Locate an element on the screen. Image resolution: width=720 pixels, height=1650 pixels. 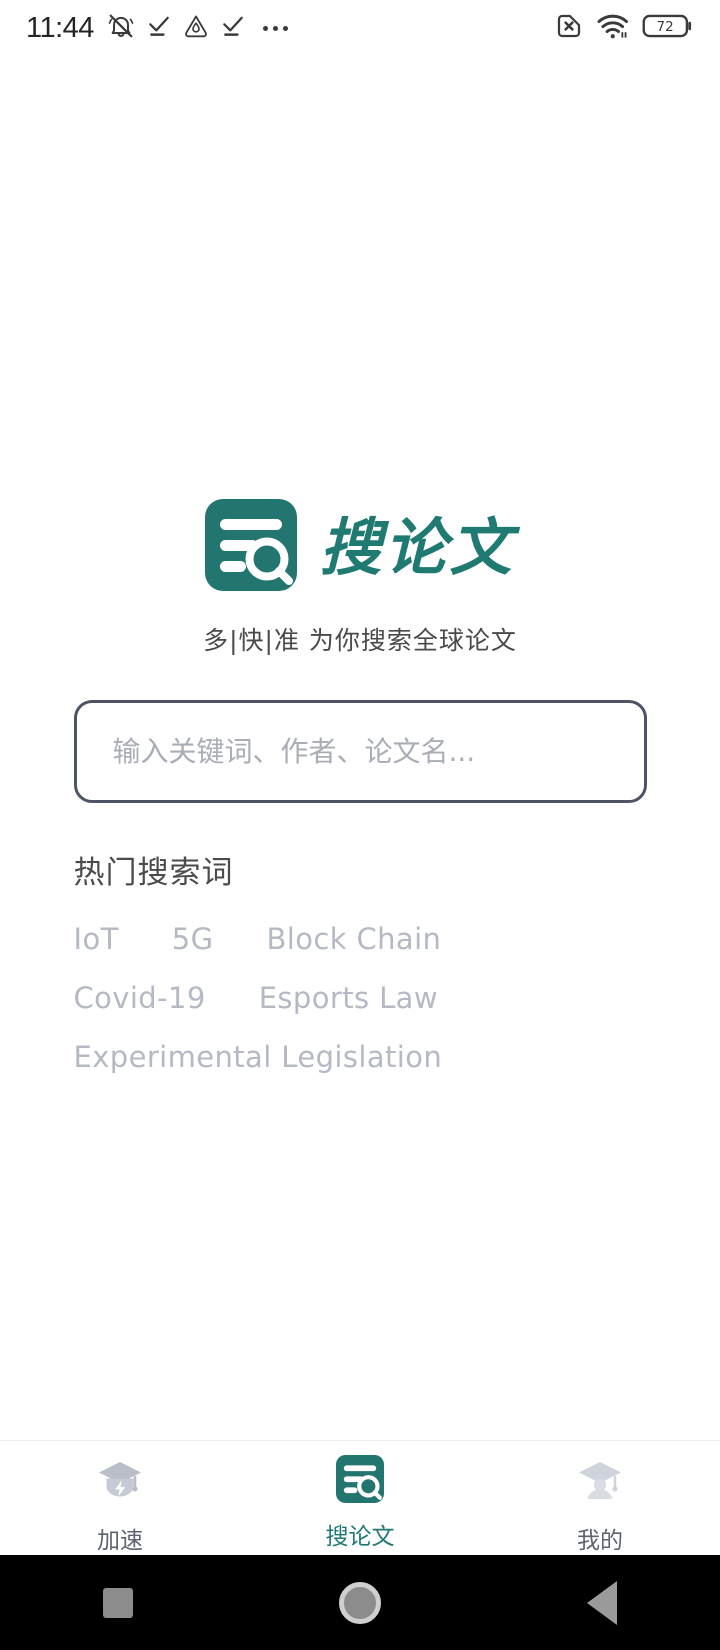
hot-search-title: 热门搜索词 is located at coordinates (153, 873).